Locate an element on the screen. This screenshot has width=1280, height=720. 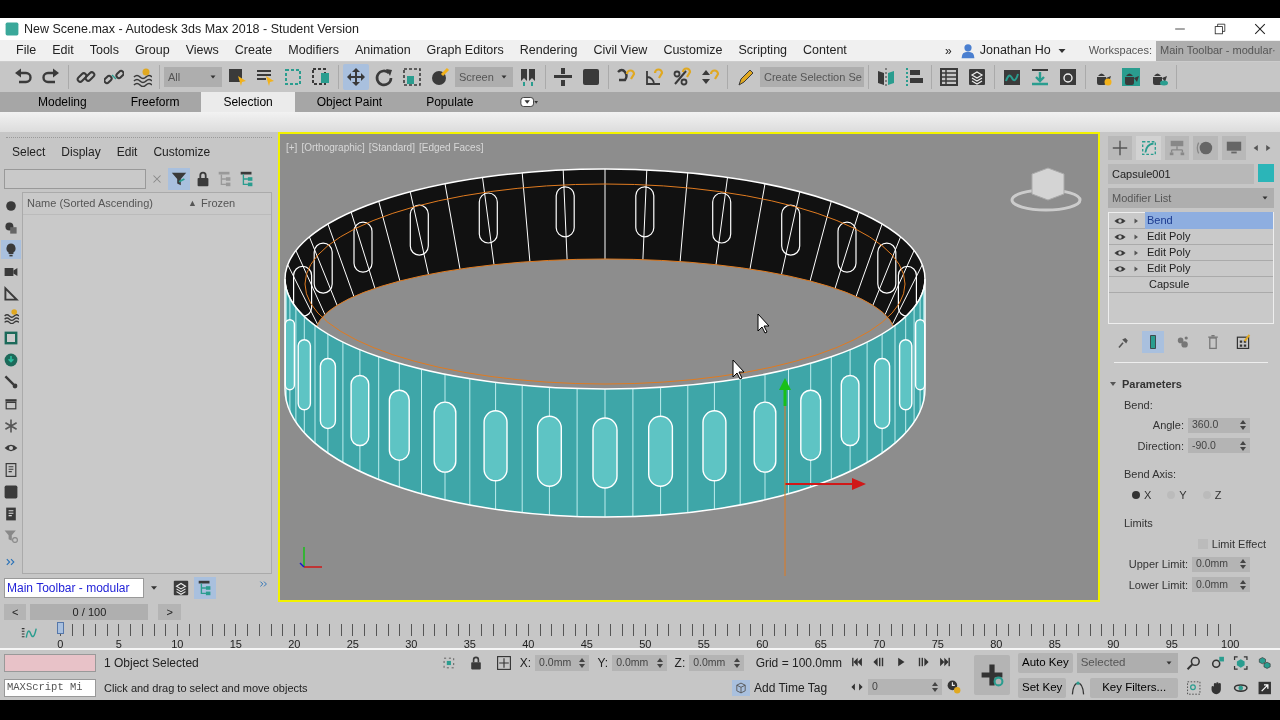
ruler-label: 25 is located at coordinates (352, 644).